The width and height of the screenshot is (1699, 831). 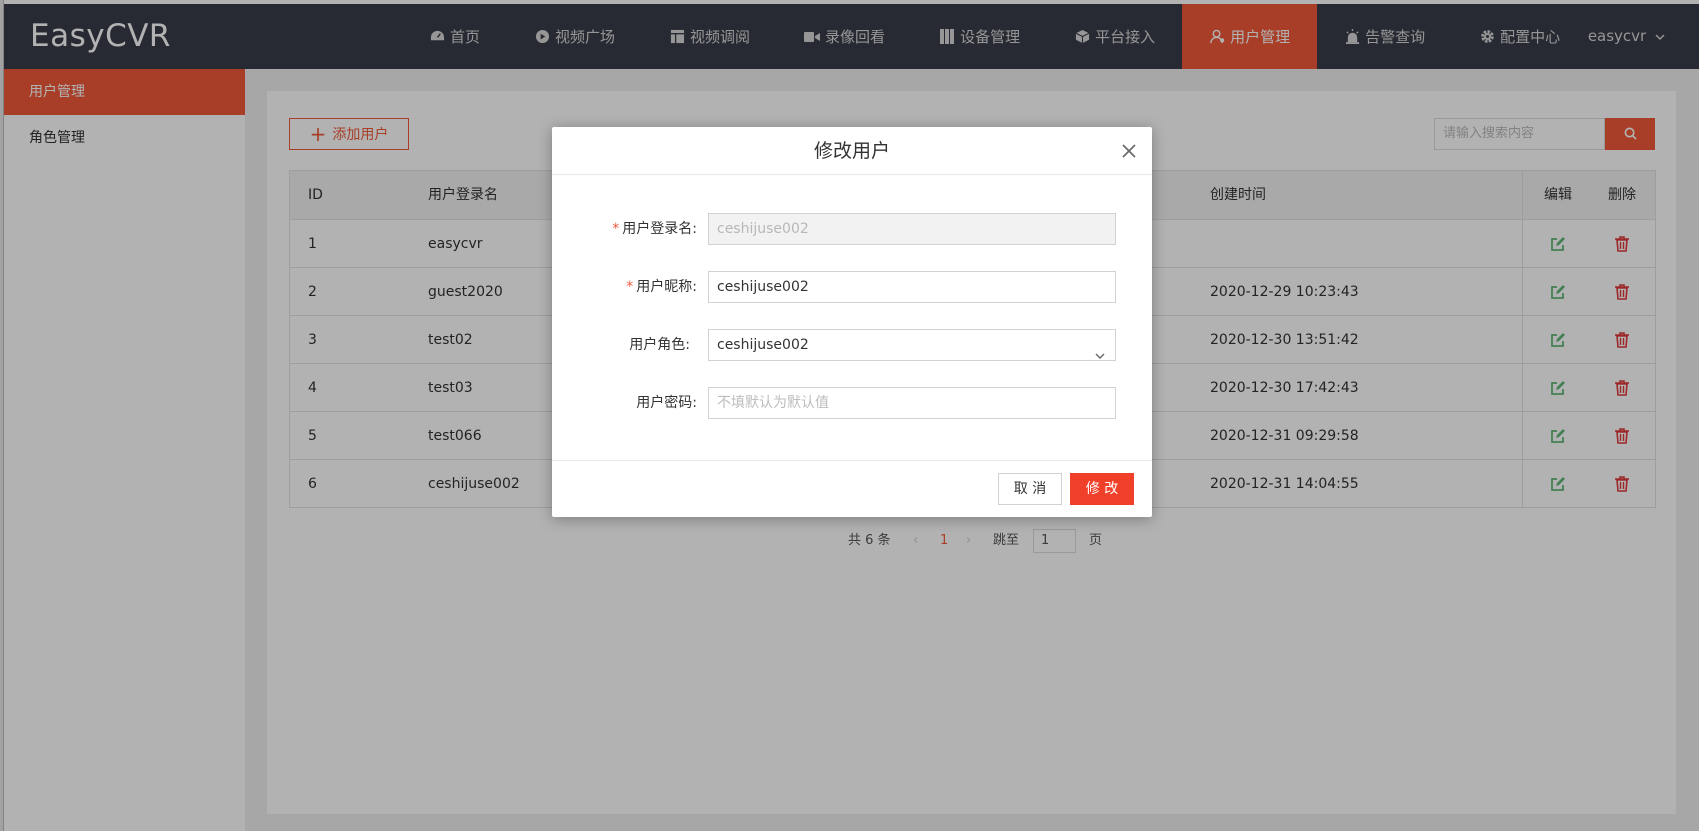 What do you see at coordinates (659, 229) in the screenshot?
I see `login-label-text: 用户登录名:` at bounding box center [659, 229].